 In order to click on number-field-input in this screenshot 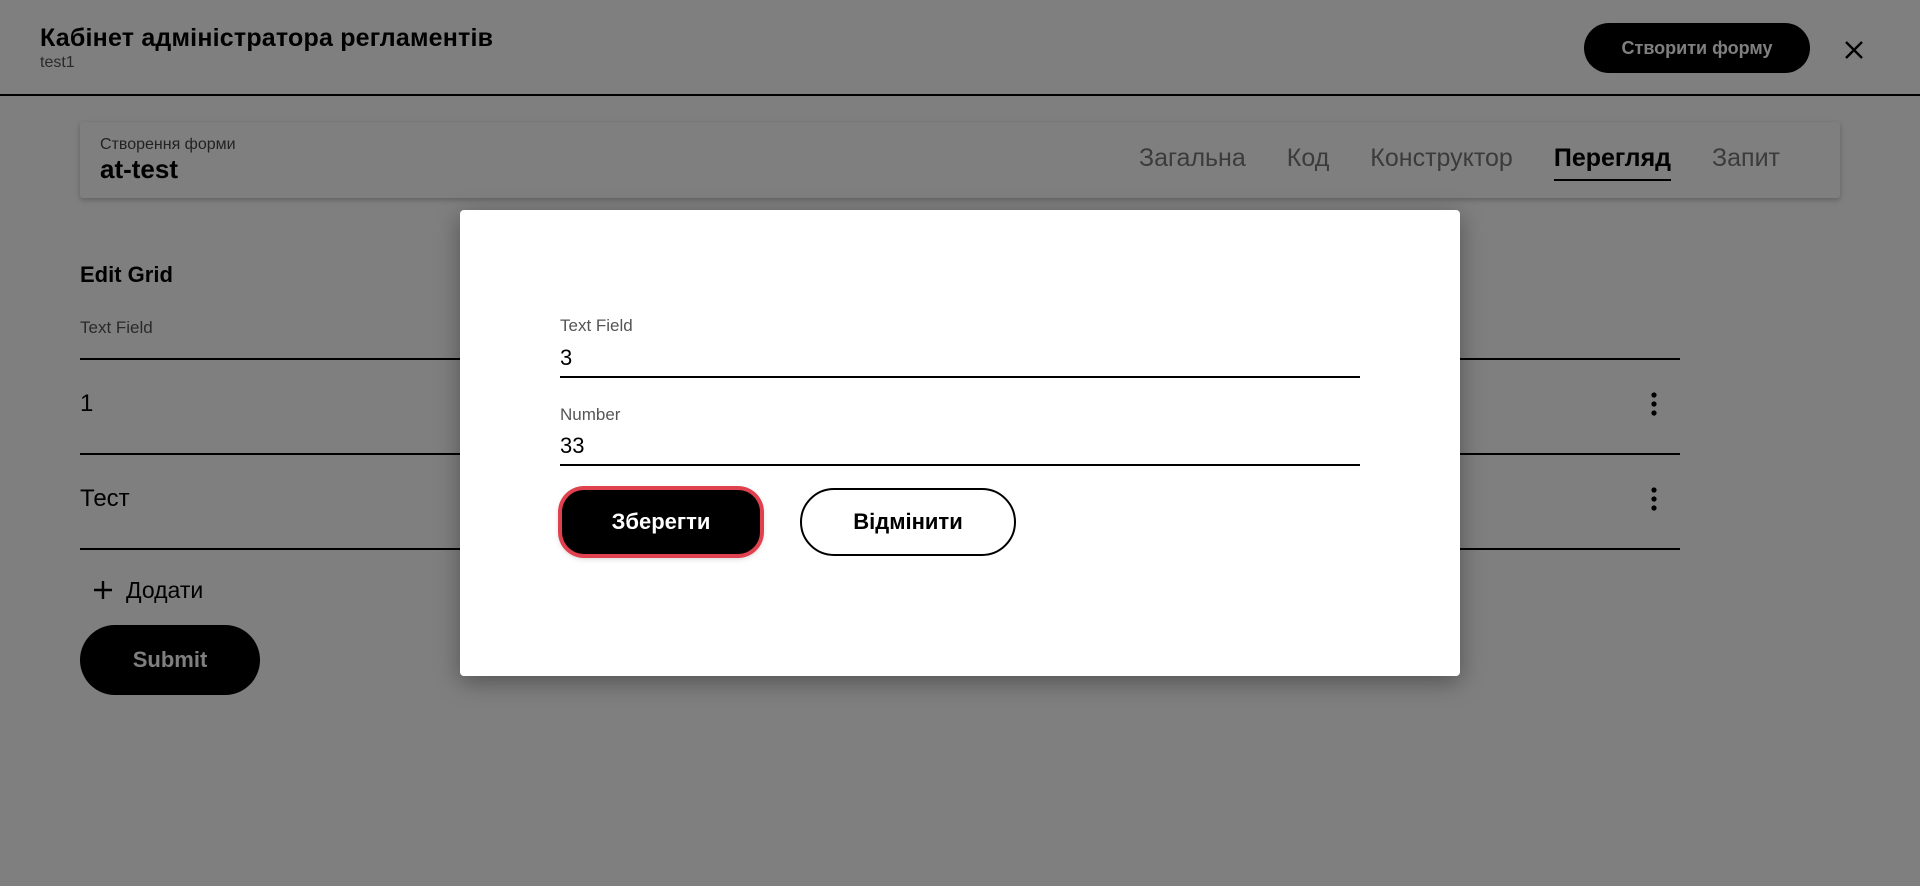, I will do `click(960, 447)`.